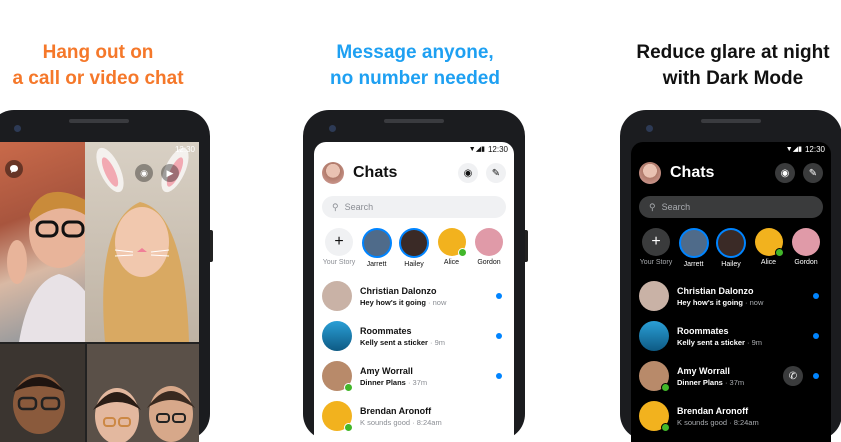 The image size is (841, 442). What do you see at coordinates (398, 290) in the screenshot?
I see `chat-name: Christian Dalonzo` at bounding box center [398, 290].